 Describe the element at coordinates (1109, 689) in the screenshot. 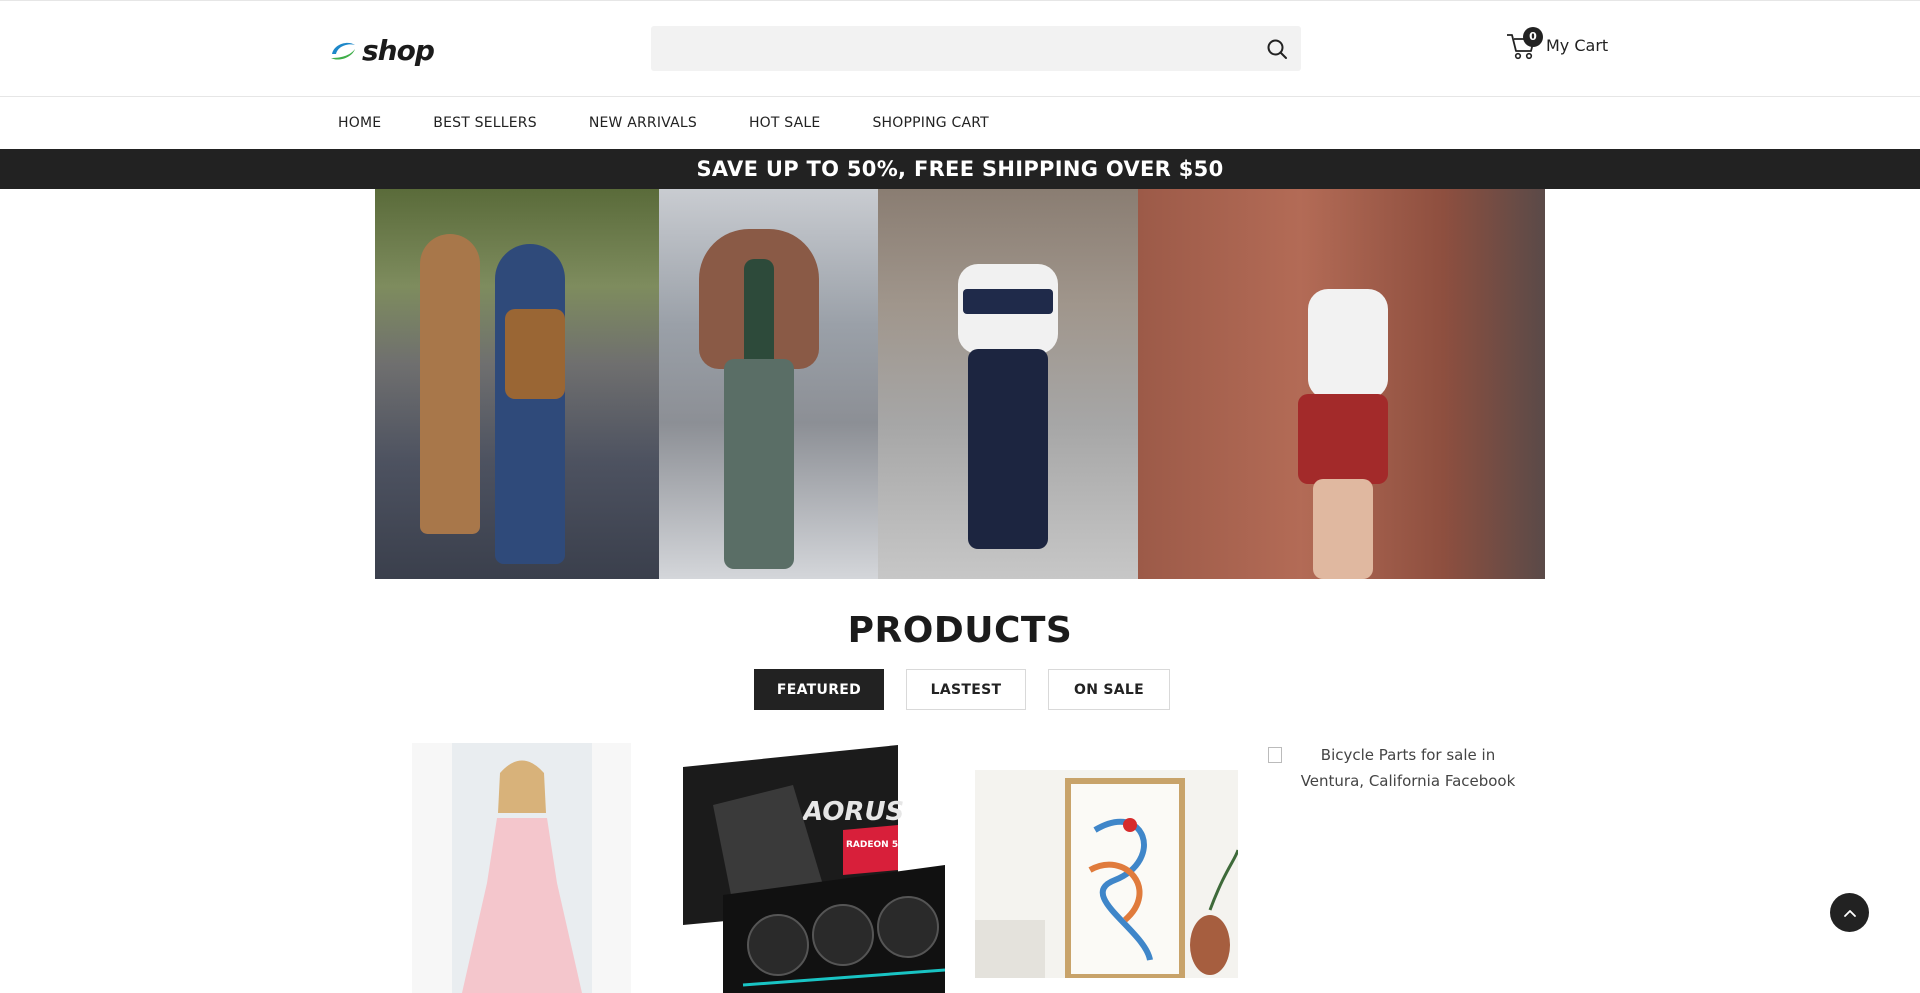

I see `tab-on-sale: ON SALE` at that location.